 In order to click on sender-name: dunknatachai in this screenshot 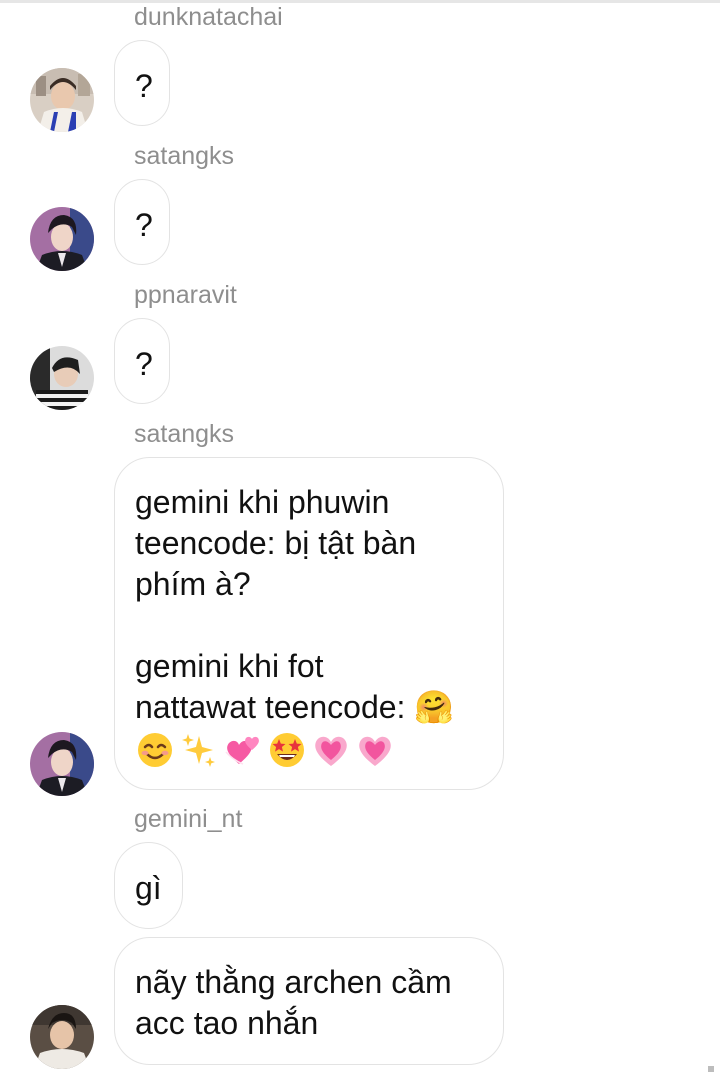, I will do `click(208, 17)`.